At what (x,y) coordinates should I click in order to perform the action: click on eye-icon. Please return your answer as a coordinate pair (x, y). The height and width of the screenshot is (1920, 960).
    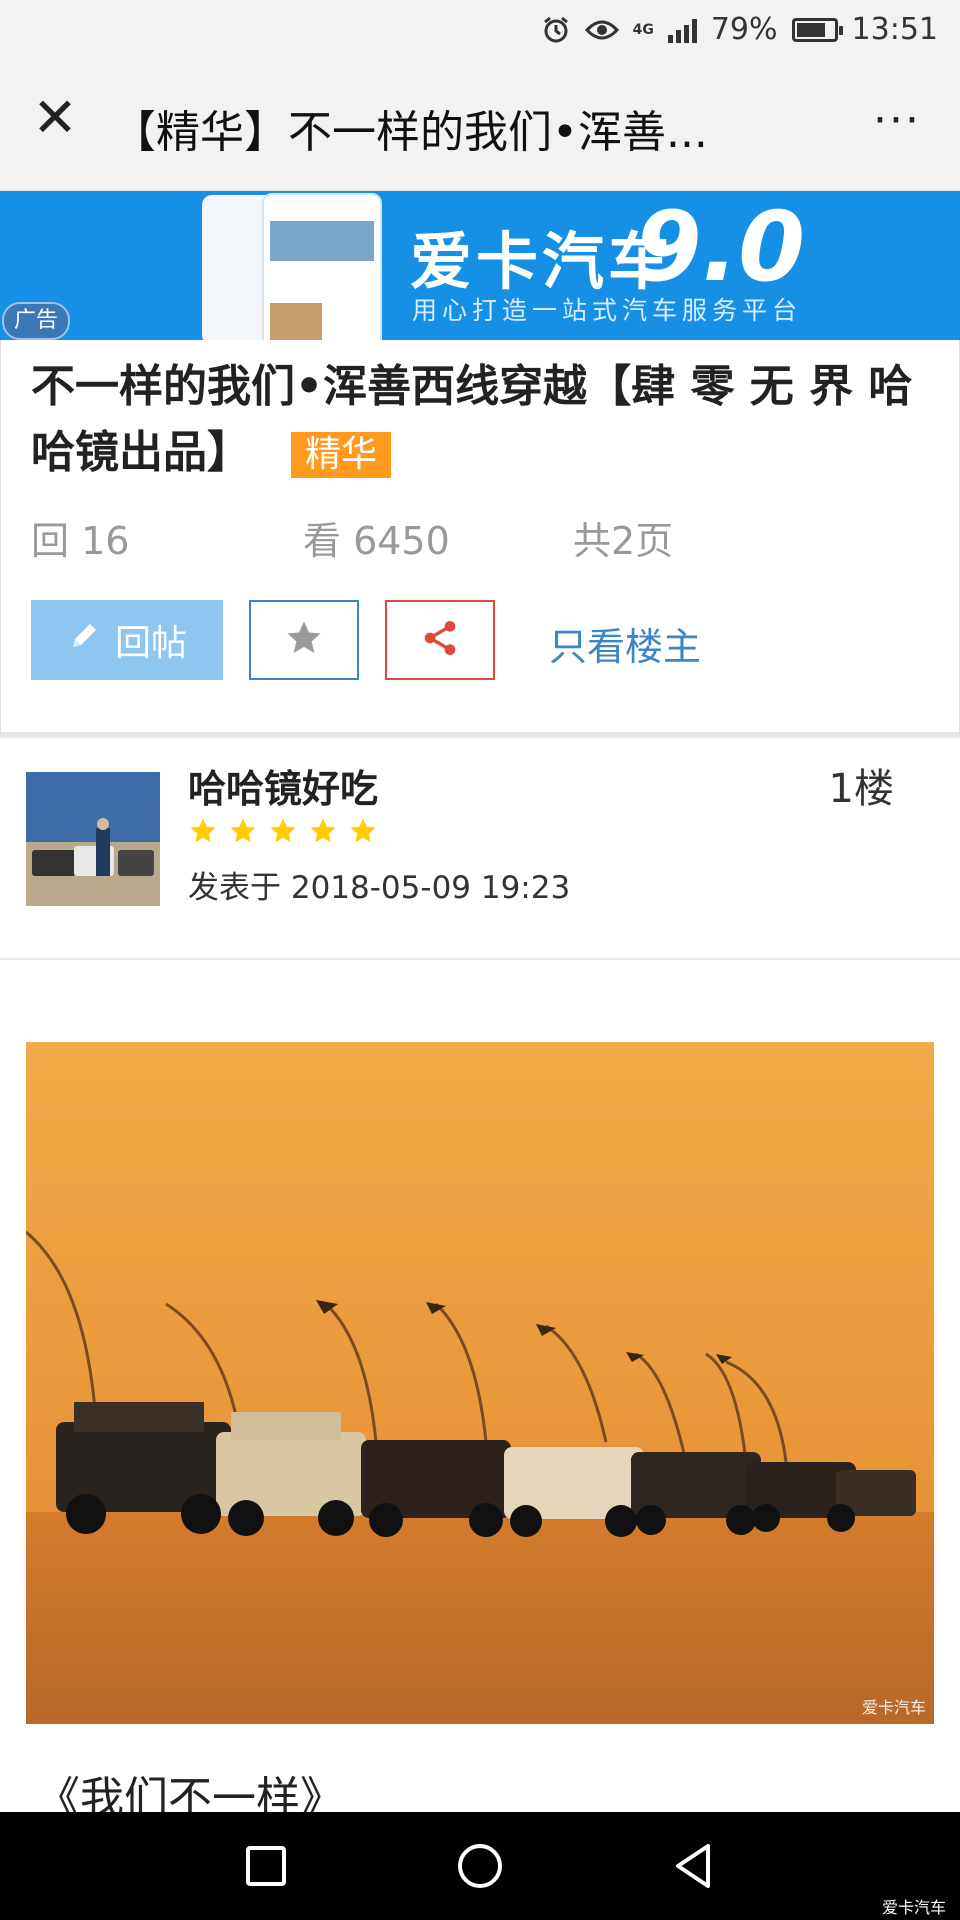
    Looking at the image, I should click on (601, 30).